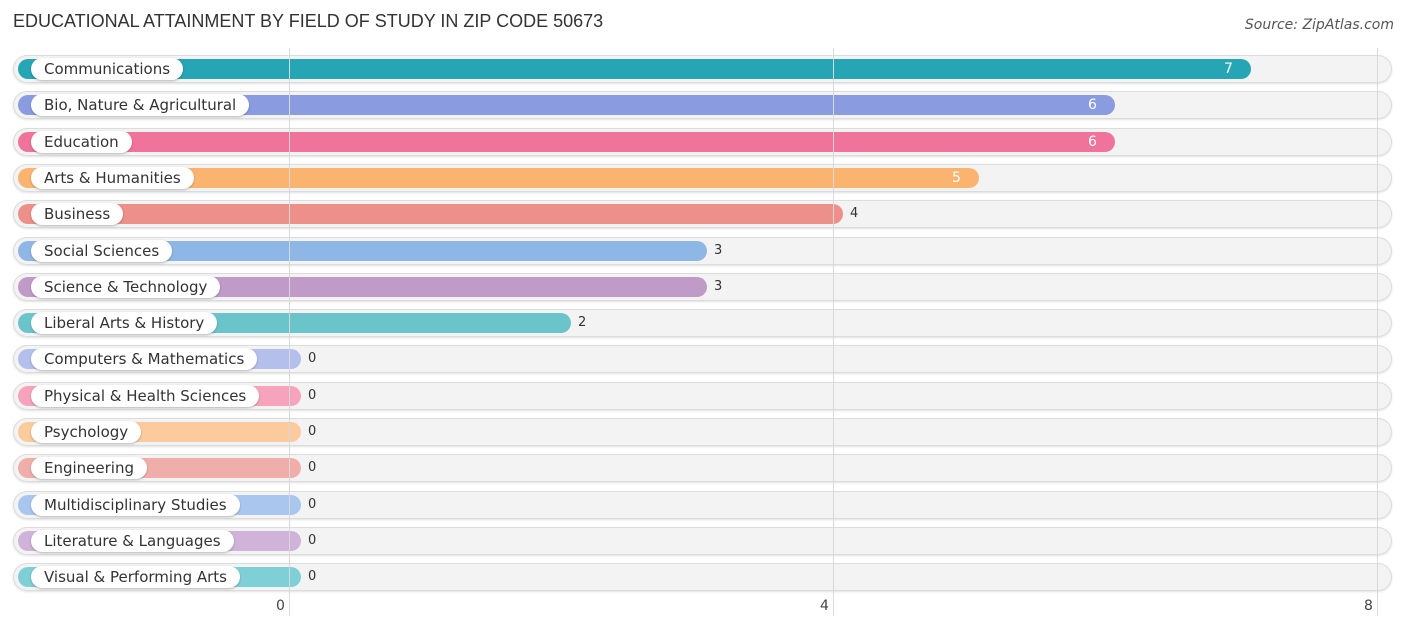 The width and height of the screenshot is (1406, 631). I want to click on category-label: Business, so click(77, 214).